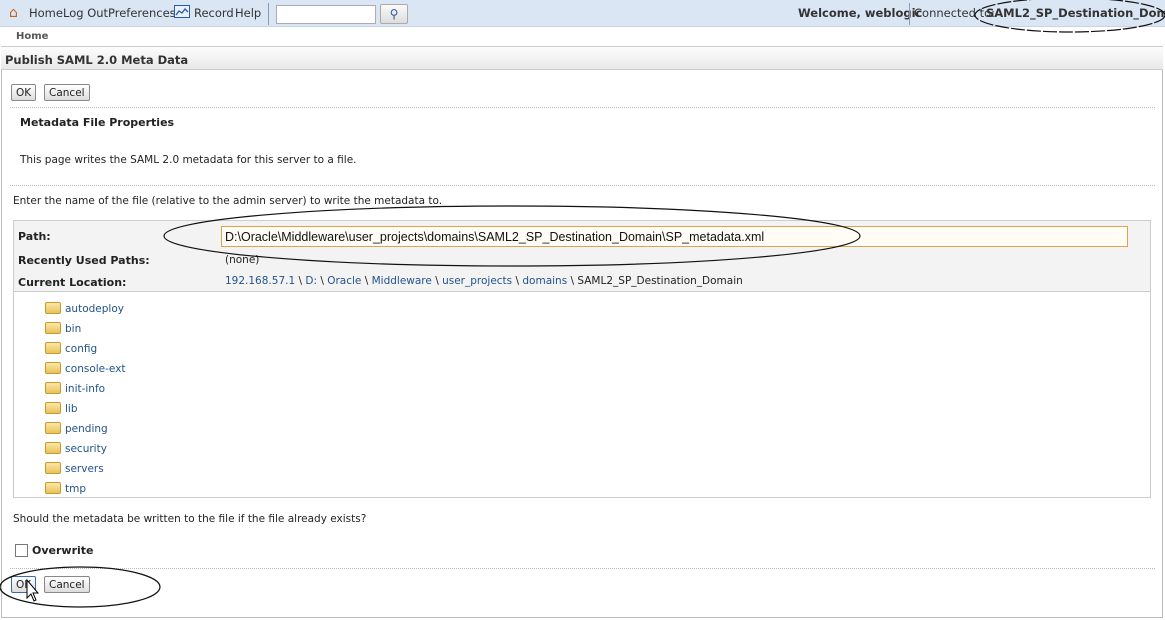 The image size is (1165, 620). Describe the element at coordinates (248, 13) in the screenshot. I see `help-link: Help` at that location.